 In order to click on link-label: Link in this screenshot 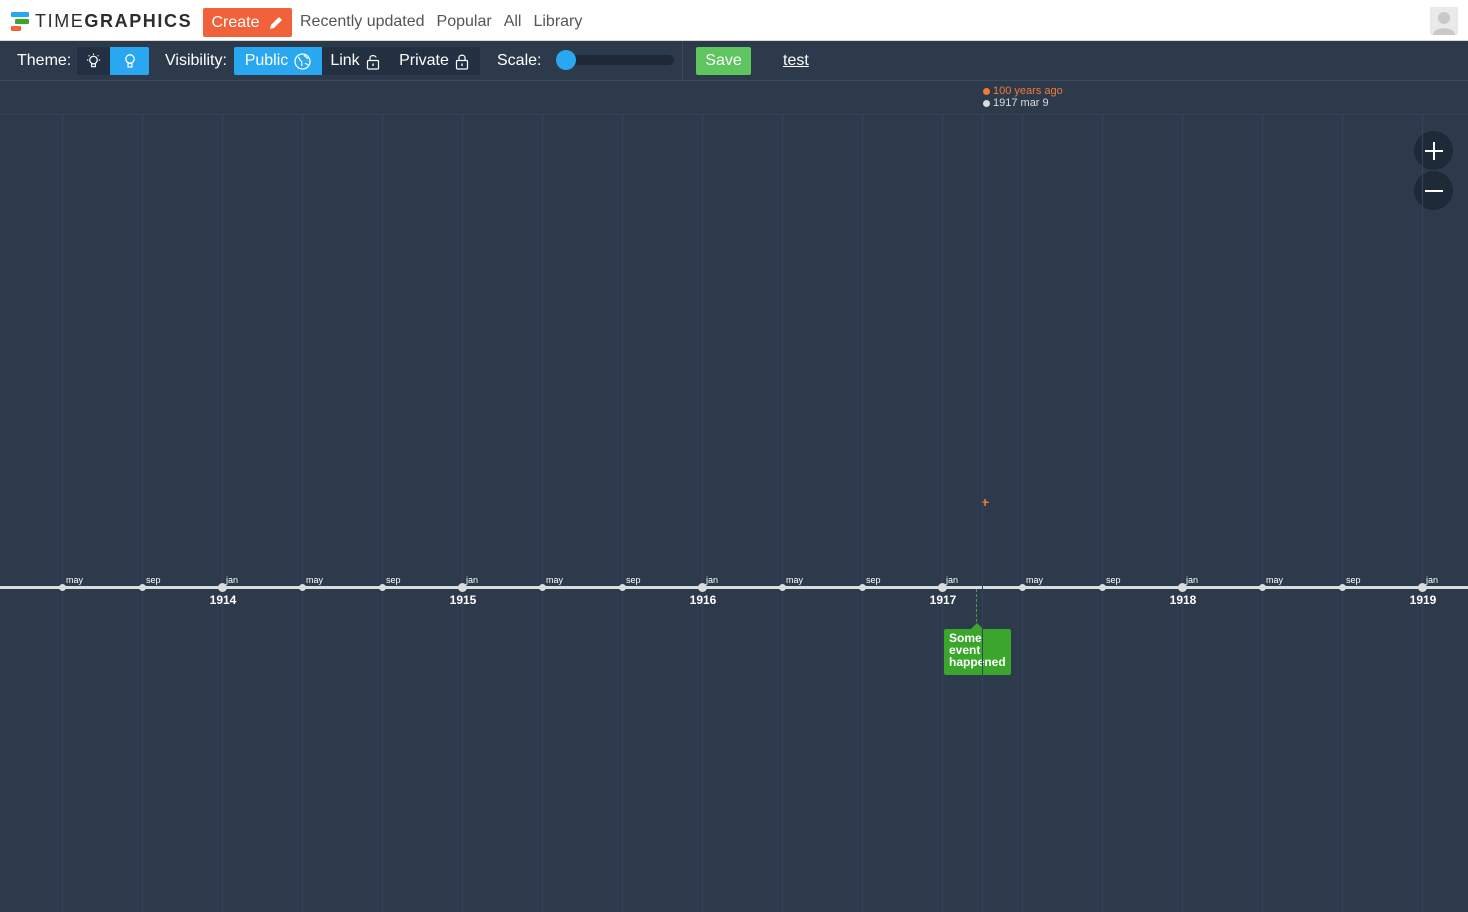, I will do `click(345, 60)`.